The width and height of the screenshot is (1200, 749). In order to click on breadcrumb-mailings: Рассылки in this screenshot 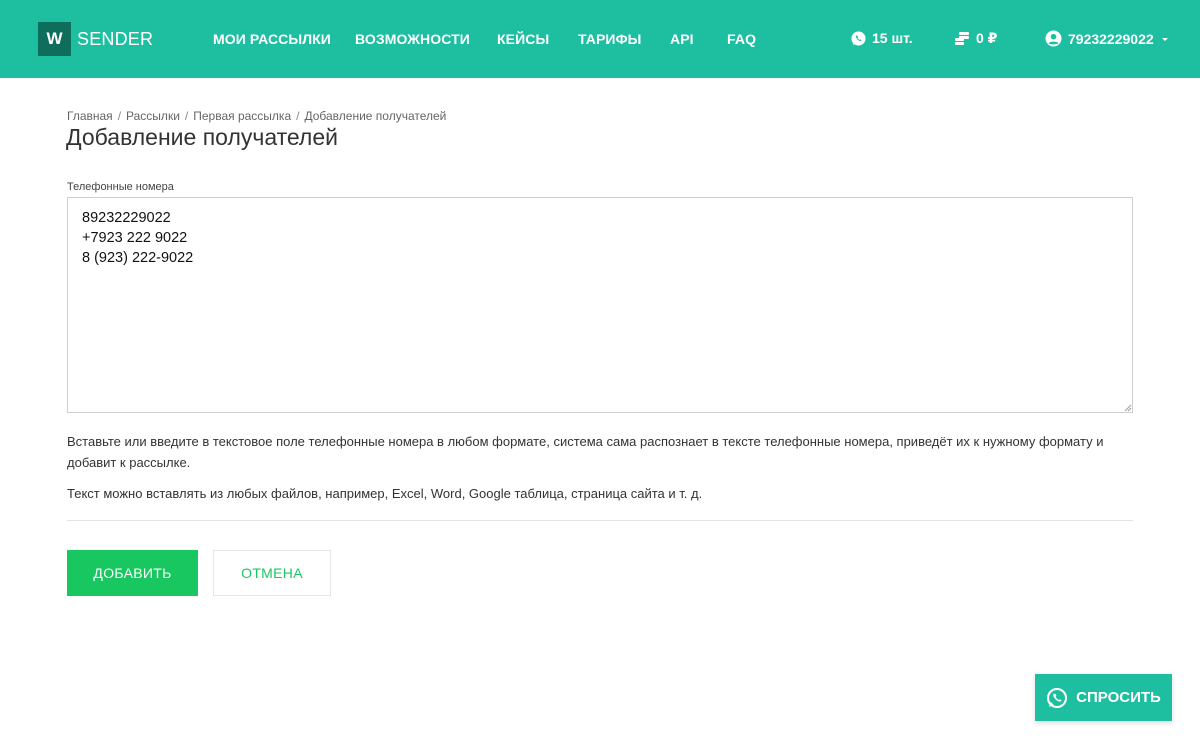, I will do `click(153, 116)`.